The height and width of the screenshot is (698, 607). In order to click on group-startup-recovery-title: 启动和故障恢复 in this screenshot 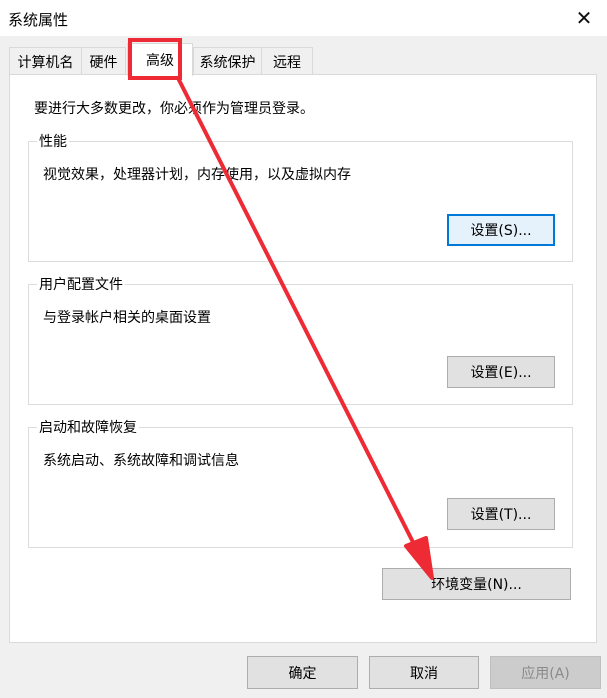, I will do `click(88, 427)`.